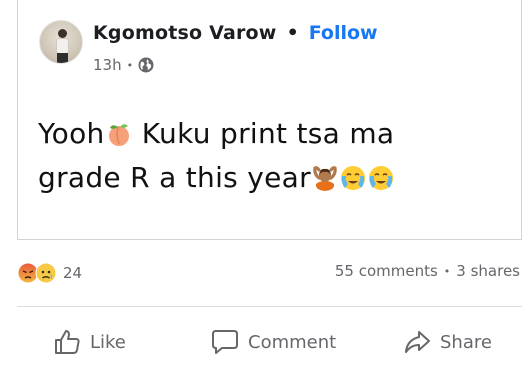 This screenshot has width=528, height=381. What do you see at coordinates (185, 33) in the screenshot?
I see `author-name: Kgomotso Varow` at bounding box center [185, 33].